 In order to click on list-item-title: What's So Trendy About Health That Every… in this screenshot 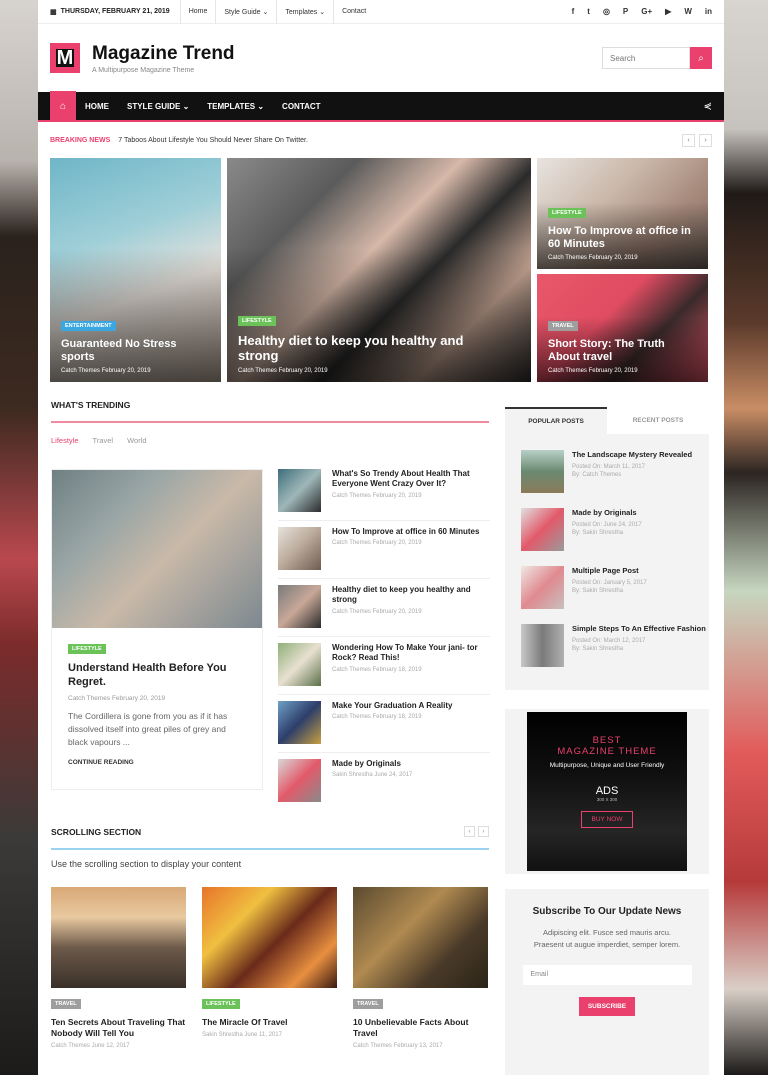, I will do `click(411, 479)`.